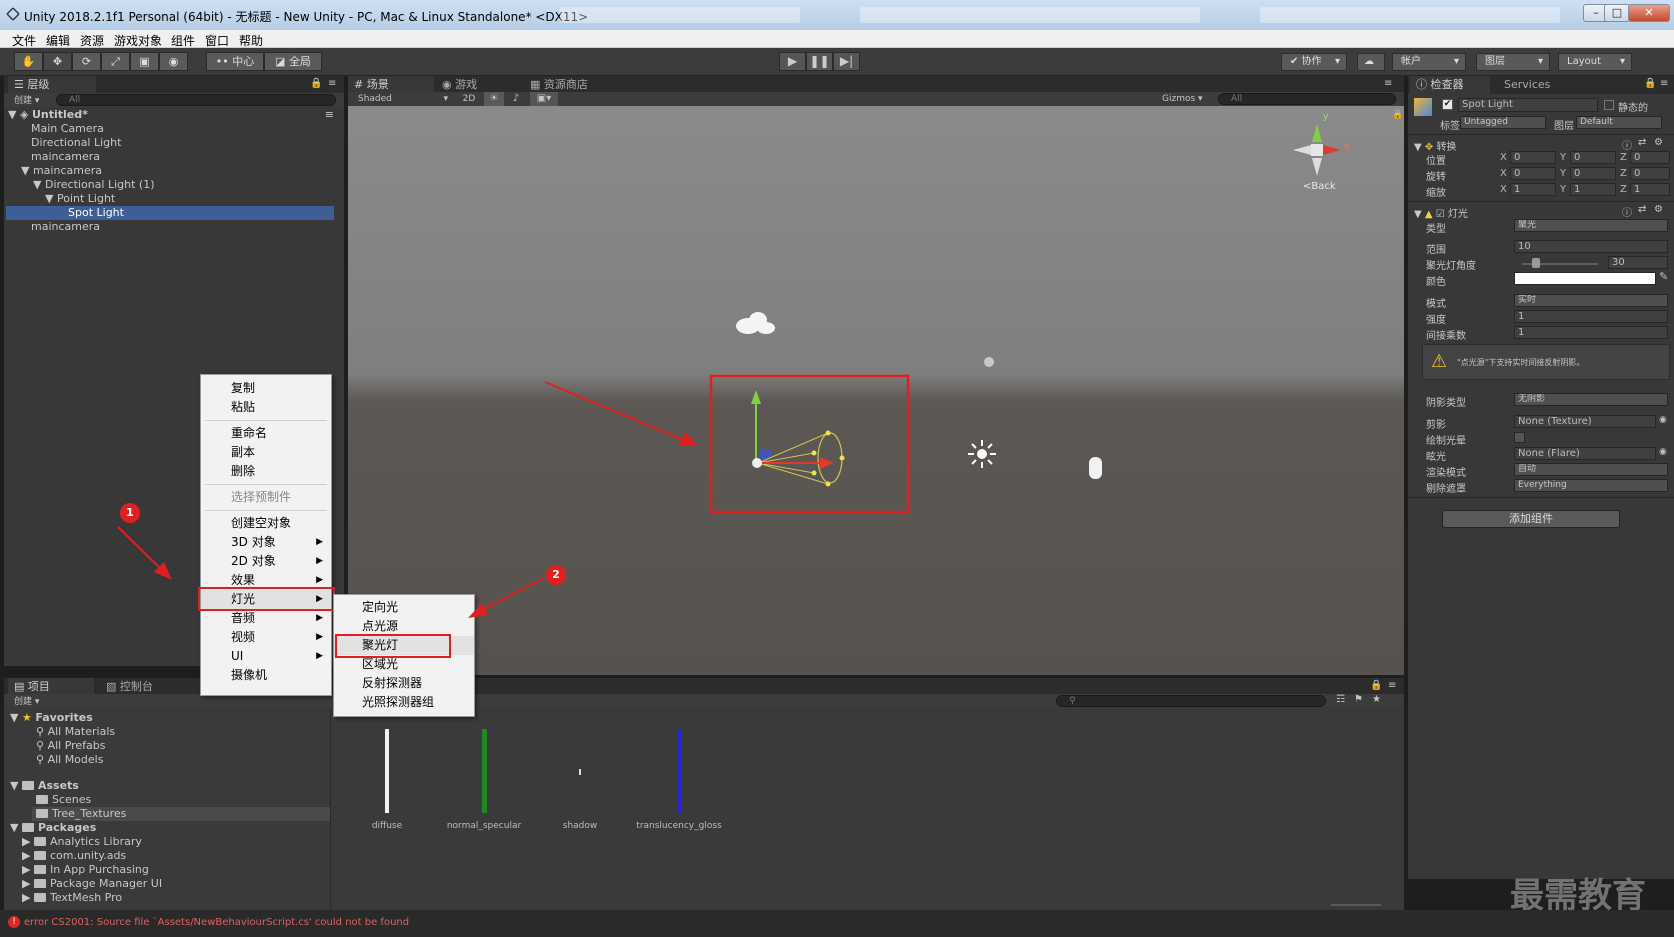  What do you see at coordinates (92, 40) in the screenshot?
I see `menu-assets: 资源` at bounding box center [92, 40].